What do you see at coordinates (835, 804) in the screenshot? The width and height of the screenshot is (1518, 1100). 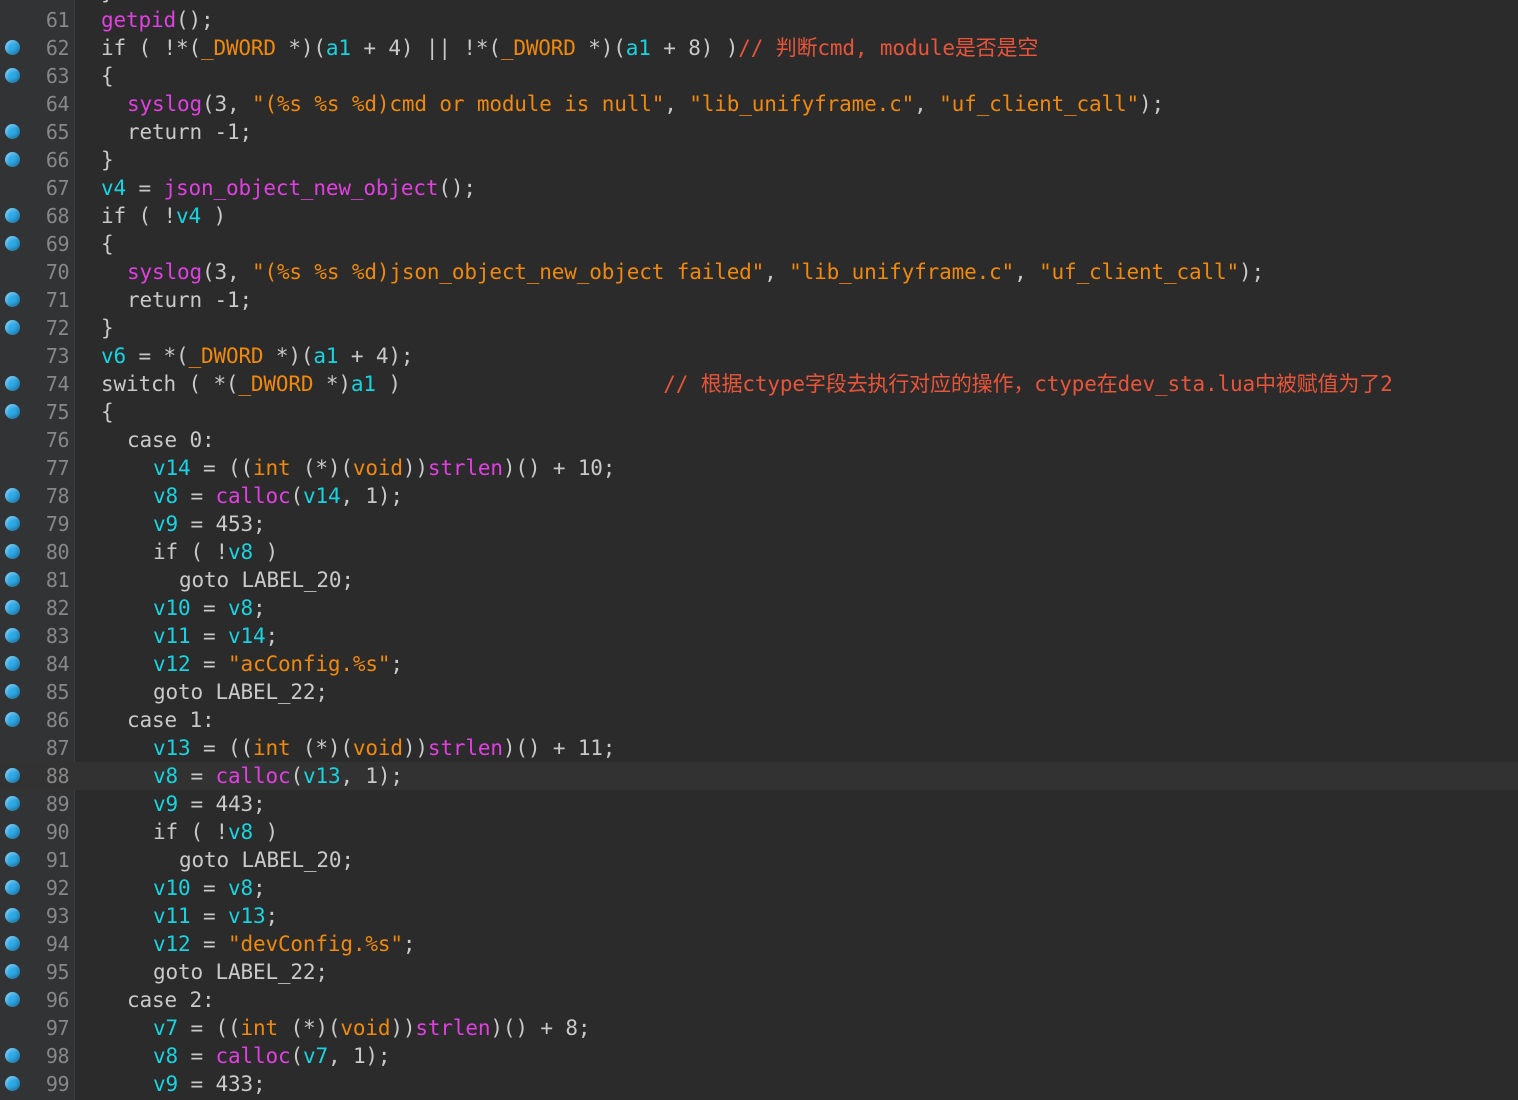 I see `code-text: v9 = 443;` at bounding box center [835, 804].